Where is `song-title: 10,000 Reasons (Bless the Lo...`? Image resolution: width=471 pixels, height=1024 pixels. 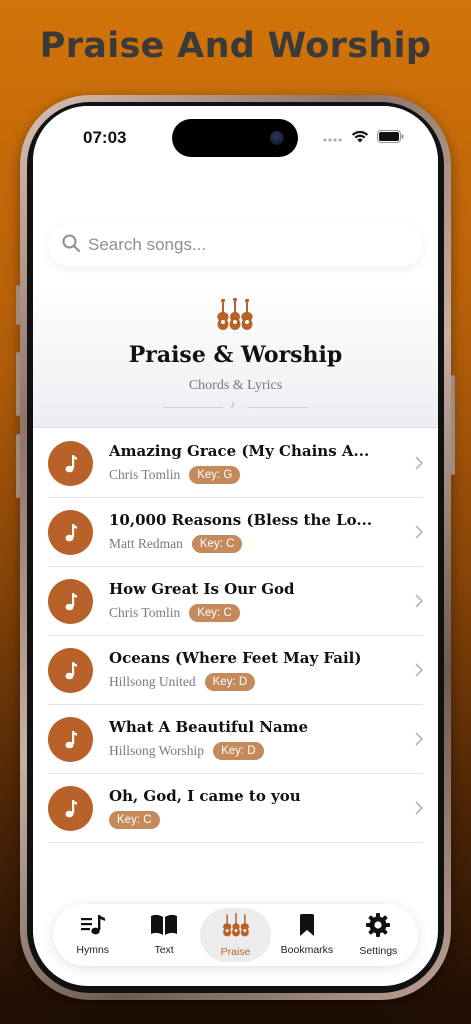 song-title: 10,000 Reasons (Bless the Lo... is located at coordinates (241, 520).